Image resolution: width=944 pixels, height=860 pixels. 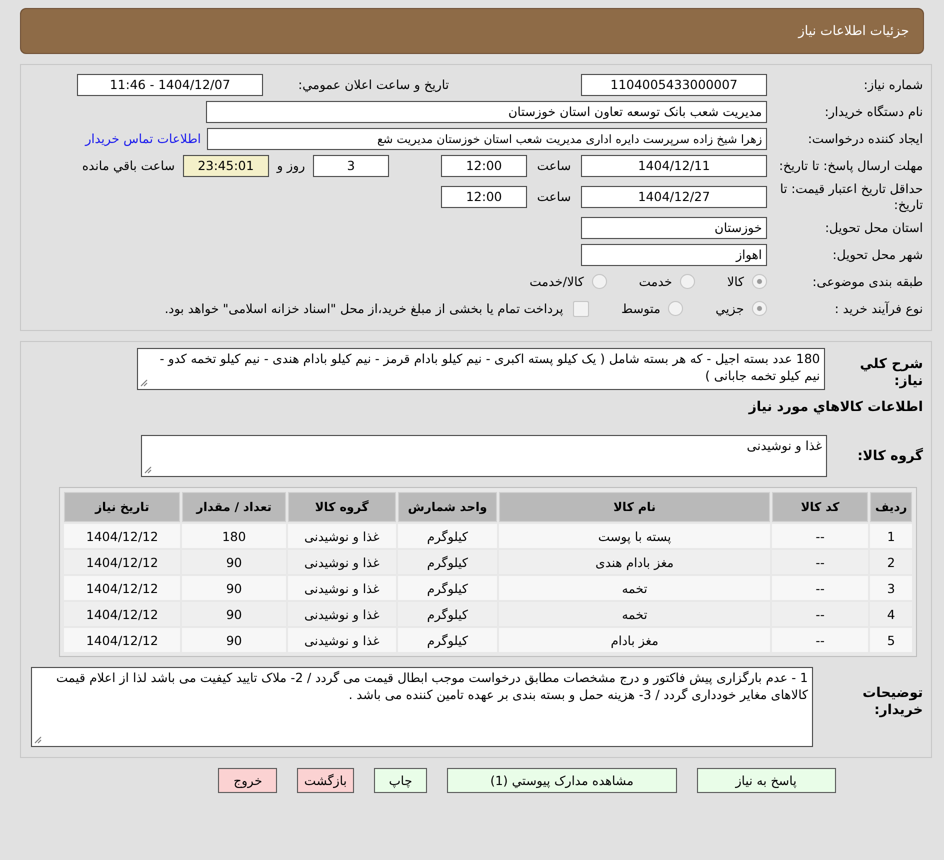 I want to click on field-label: استان محل تحویل:, so click(x=873, y=228).